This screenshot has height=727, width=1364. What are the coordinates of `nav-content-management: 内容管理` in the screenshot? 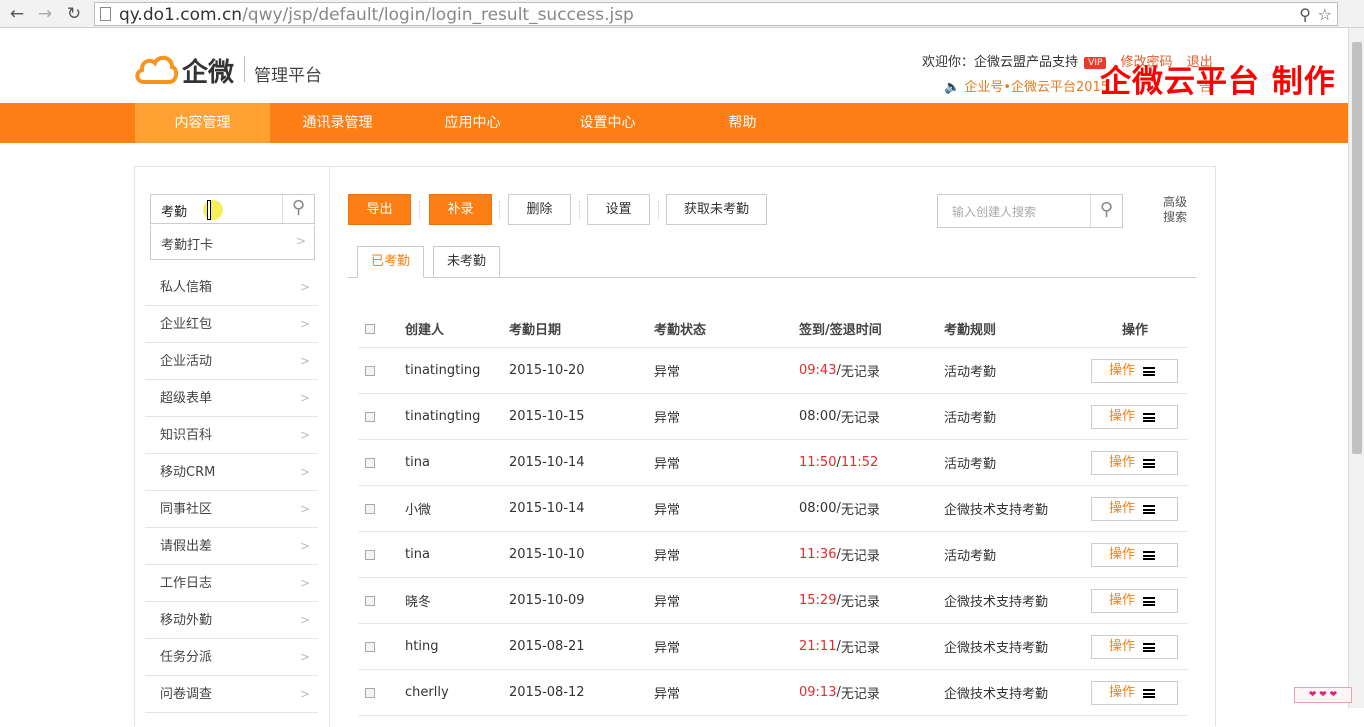 It's located at (202, 123).